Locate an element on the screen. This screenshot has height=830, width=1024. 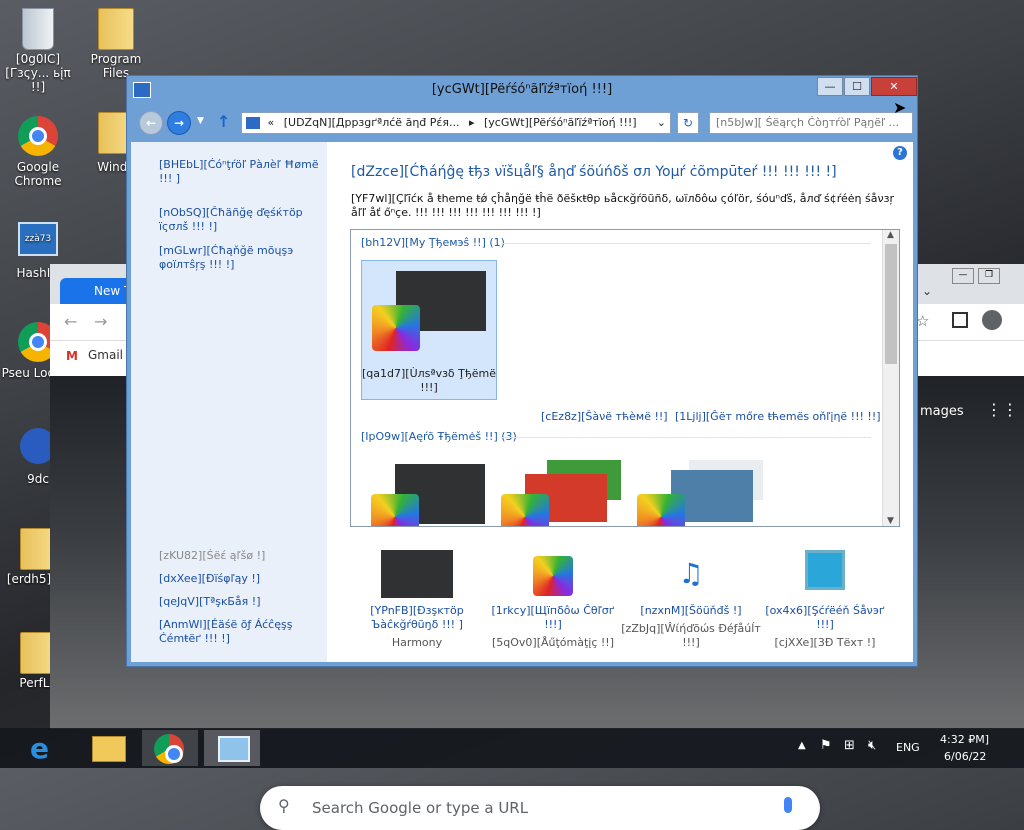
taskbar-control-panel is located at coordinates (232, 748).